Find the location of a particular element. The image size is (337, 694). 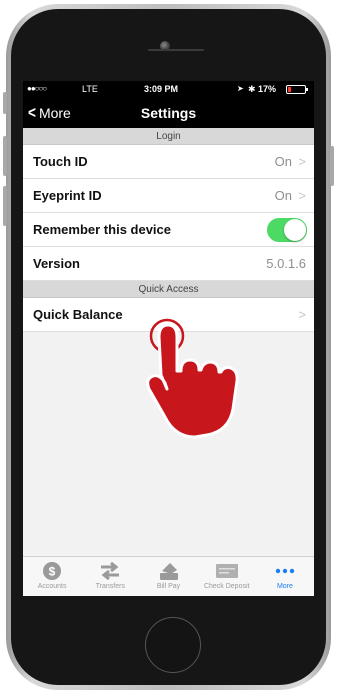

tab-check-deposit: Check Deposit is located at coordinates (227, 576).